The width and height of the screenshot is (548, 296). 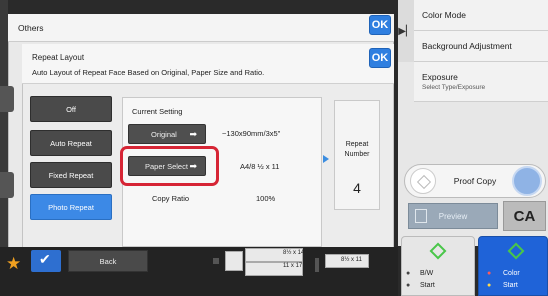 I want to click on star-icon: ★, so click(x=13, y=264).